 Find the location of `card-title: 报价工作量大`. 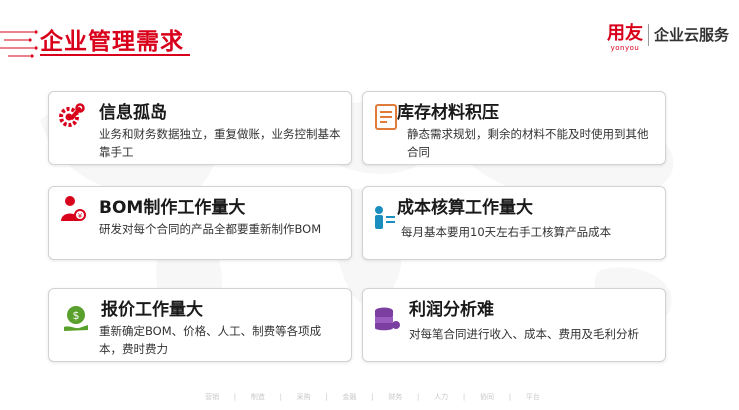

card-title: 报价工作量大 is located at coordinates (152, 310).